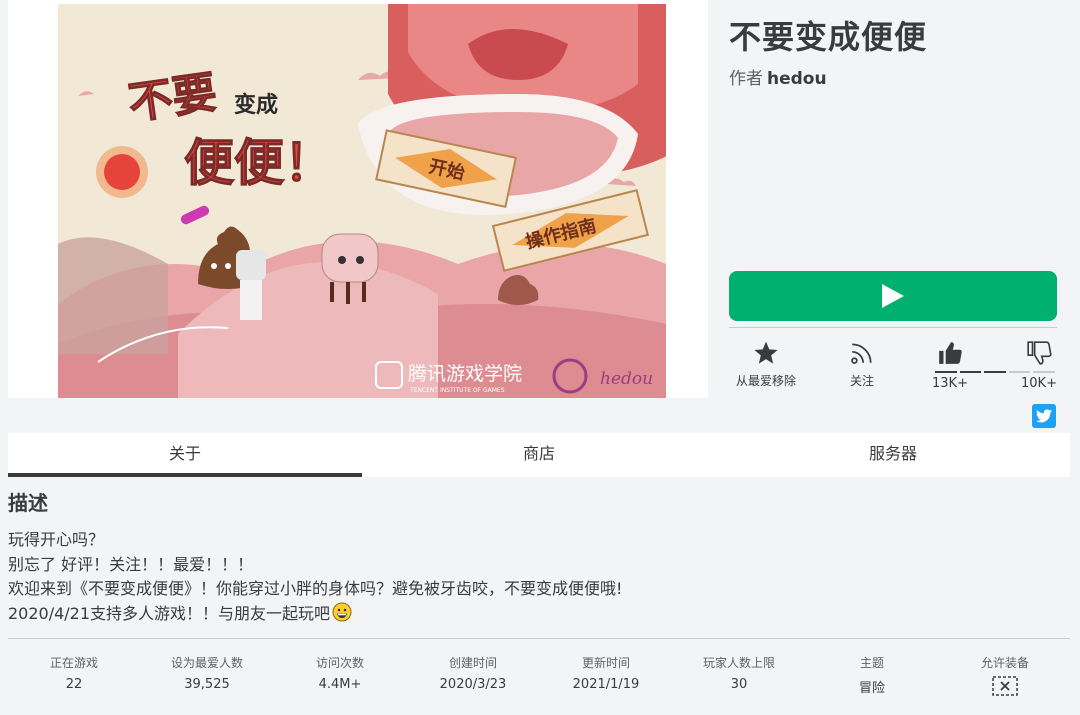  What do you see at coordinates (339, 663) in the screenshot?
I see `stat-label: 访问次数` at bounding box center [339, 663].